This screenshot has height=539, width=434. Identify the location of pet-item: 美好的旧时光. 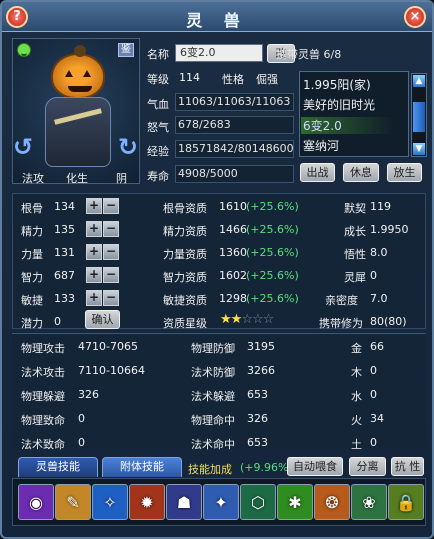
(339, 104).